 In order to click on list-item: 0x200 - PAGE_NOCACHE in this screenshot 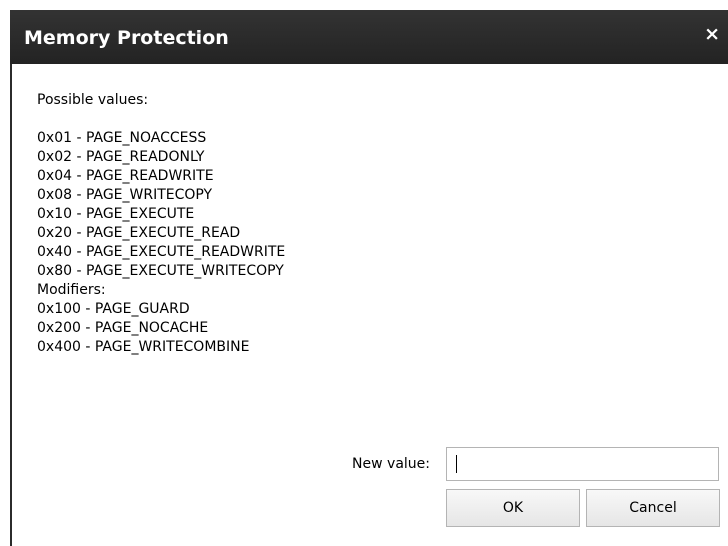, I will do `click(123, 328)`.